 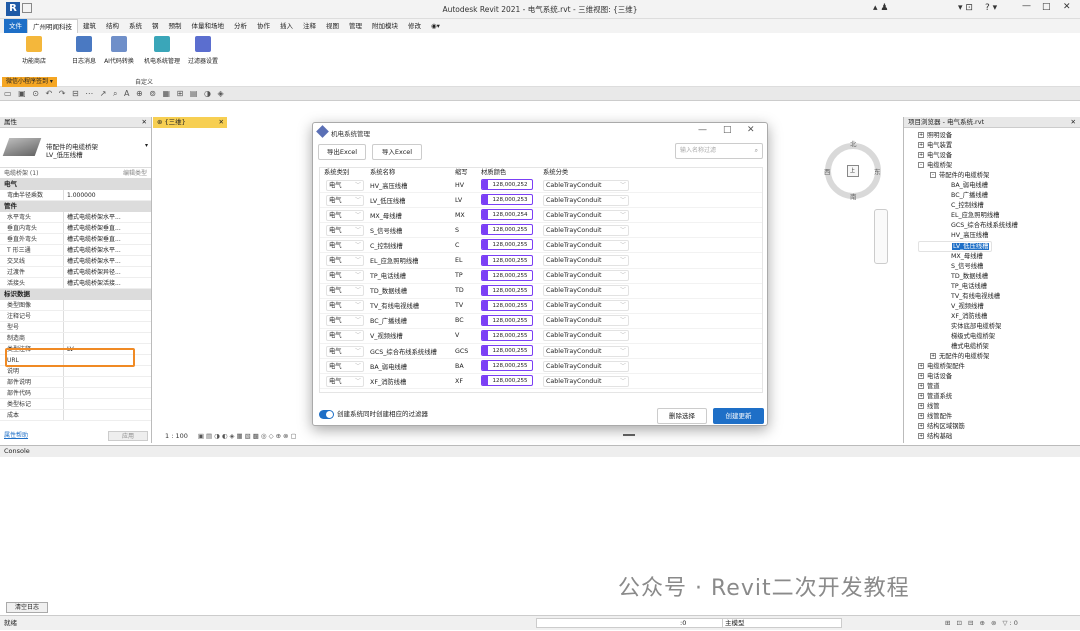 What do you see at coordinates (75, 173) in the screenshot?
I see `instance-filter: 电缆桥架 (1) 编辑类型` at bounding box center [75, 173].